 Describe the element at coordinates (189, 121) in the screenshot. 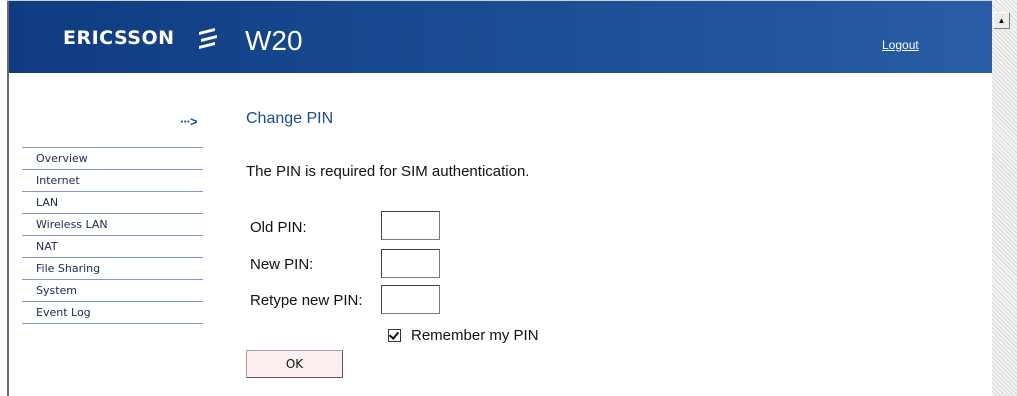

I see `nav-arrow-icon: ···>` at that location.